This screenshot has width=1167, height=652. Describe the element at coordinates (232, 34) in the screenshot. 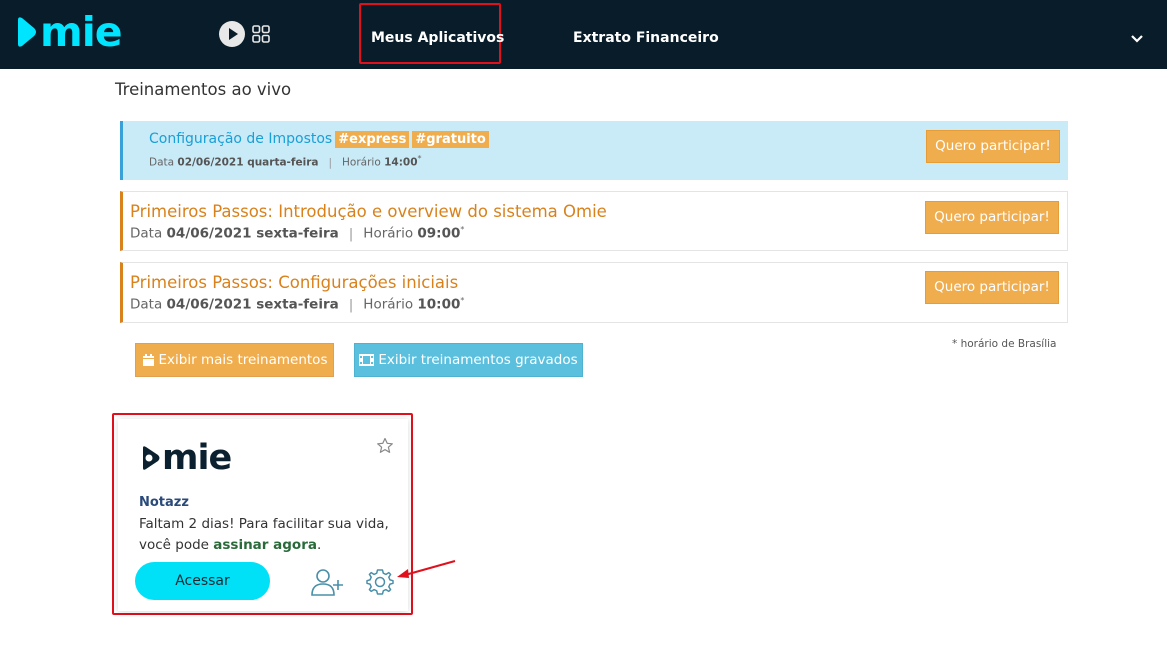

I see `play-circle-icon` at that location.